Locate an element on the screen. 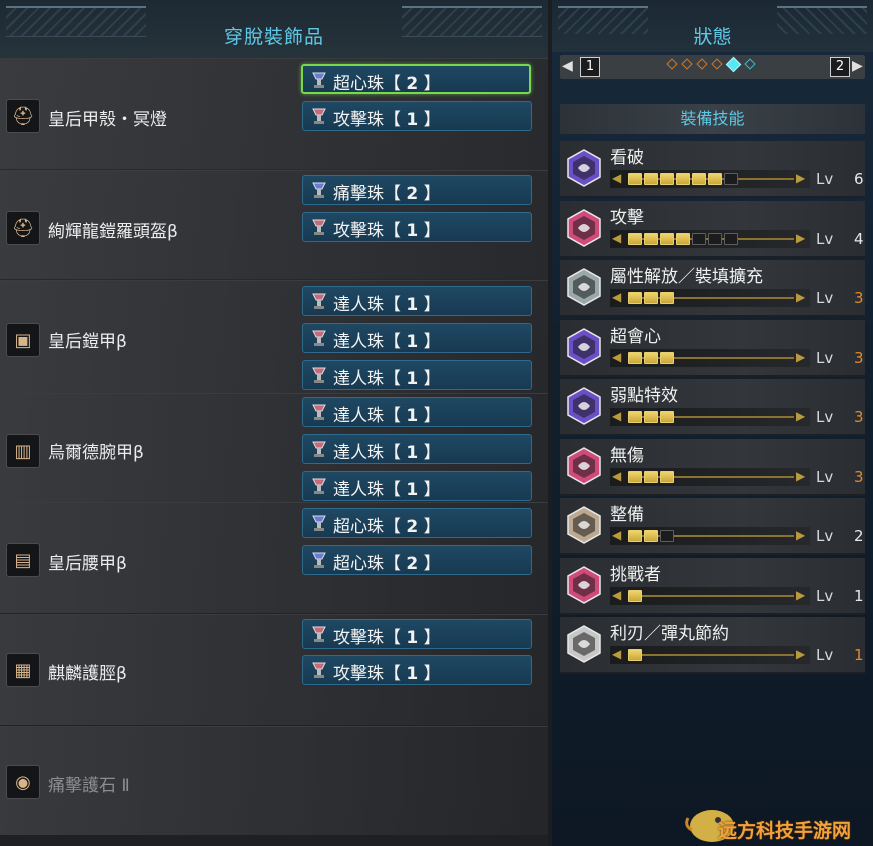 Image resolution: width=873 pixels, height=846 pixels. skill-row: 利刃／彈丸節約 ◀ ▶ Lv 1 is located at coordinates (712, 645).